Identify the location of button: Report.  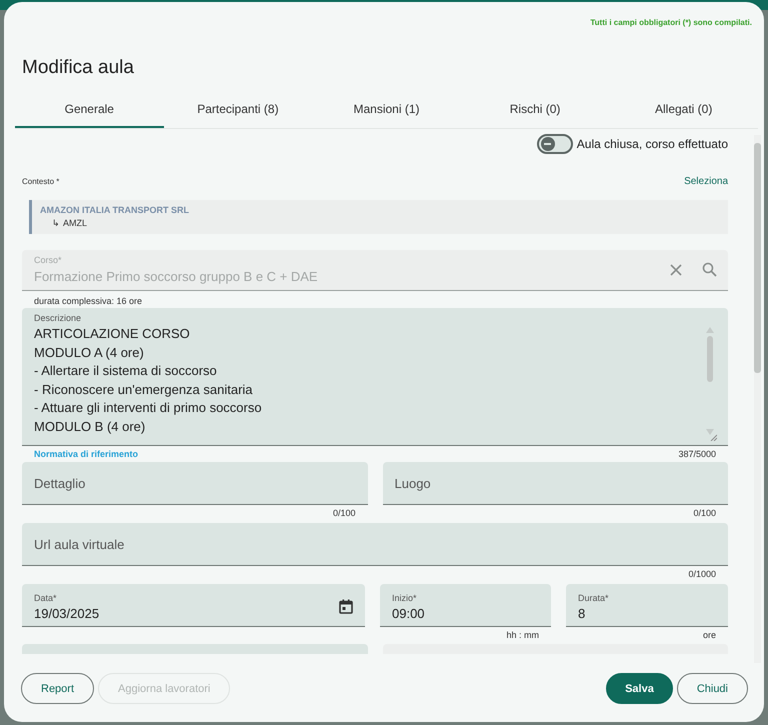
(57, 688).